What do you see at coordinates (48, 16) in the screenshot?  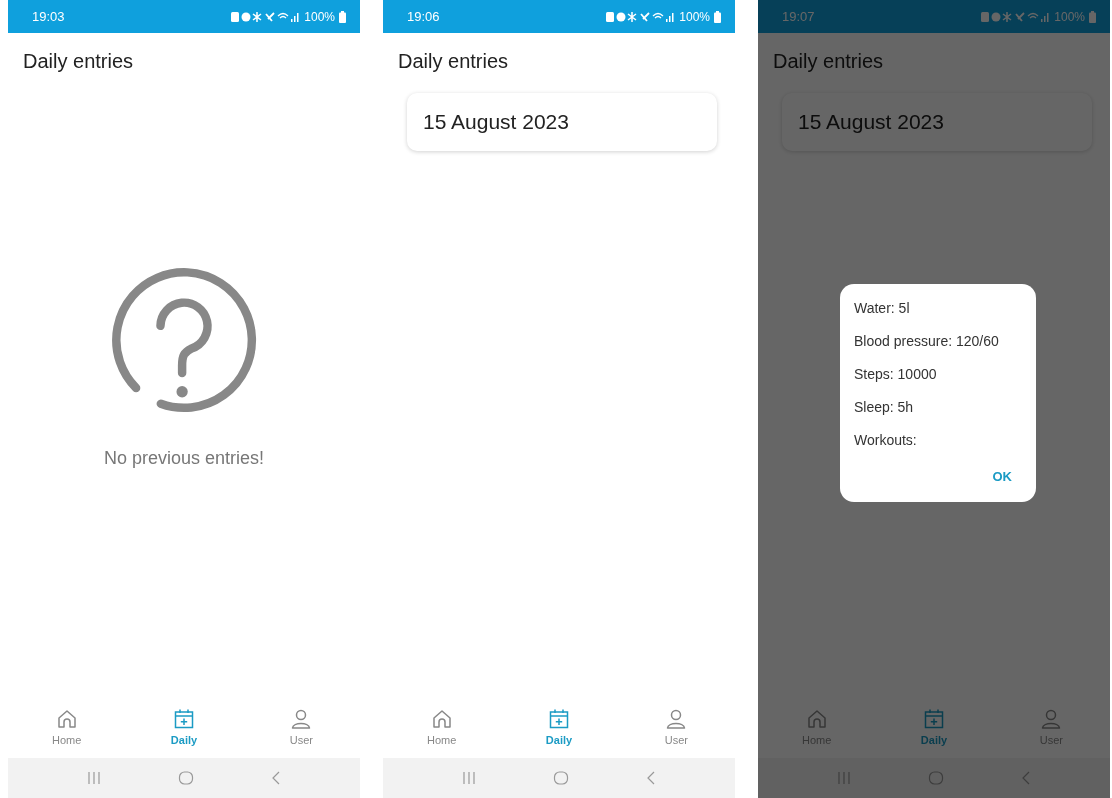 I see `status-time: 19:03` at bounding box center [48, 16].